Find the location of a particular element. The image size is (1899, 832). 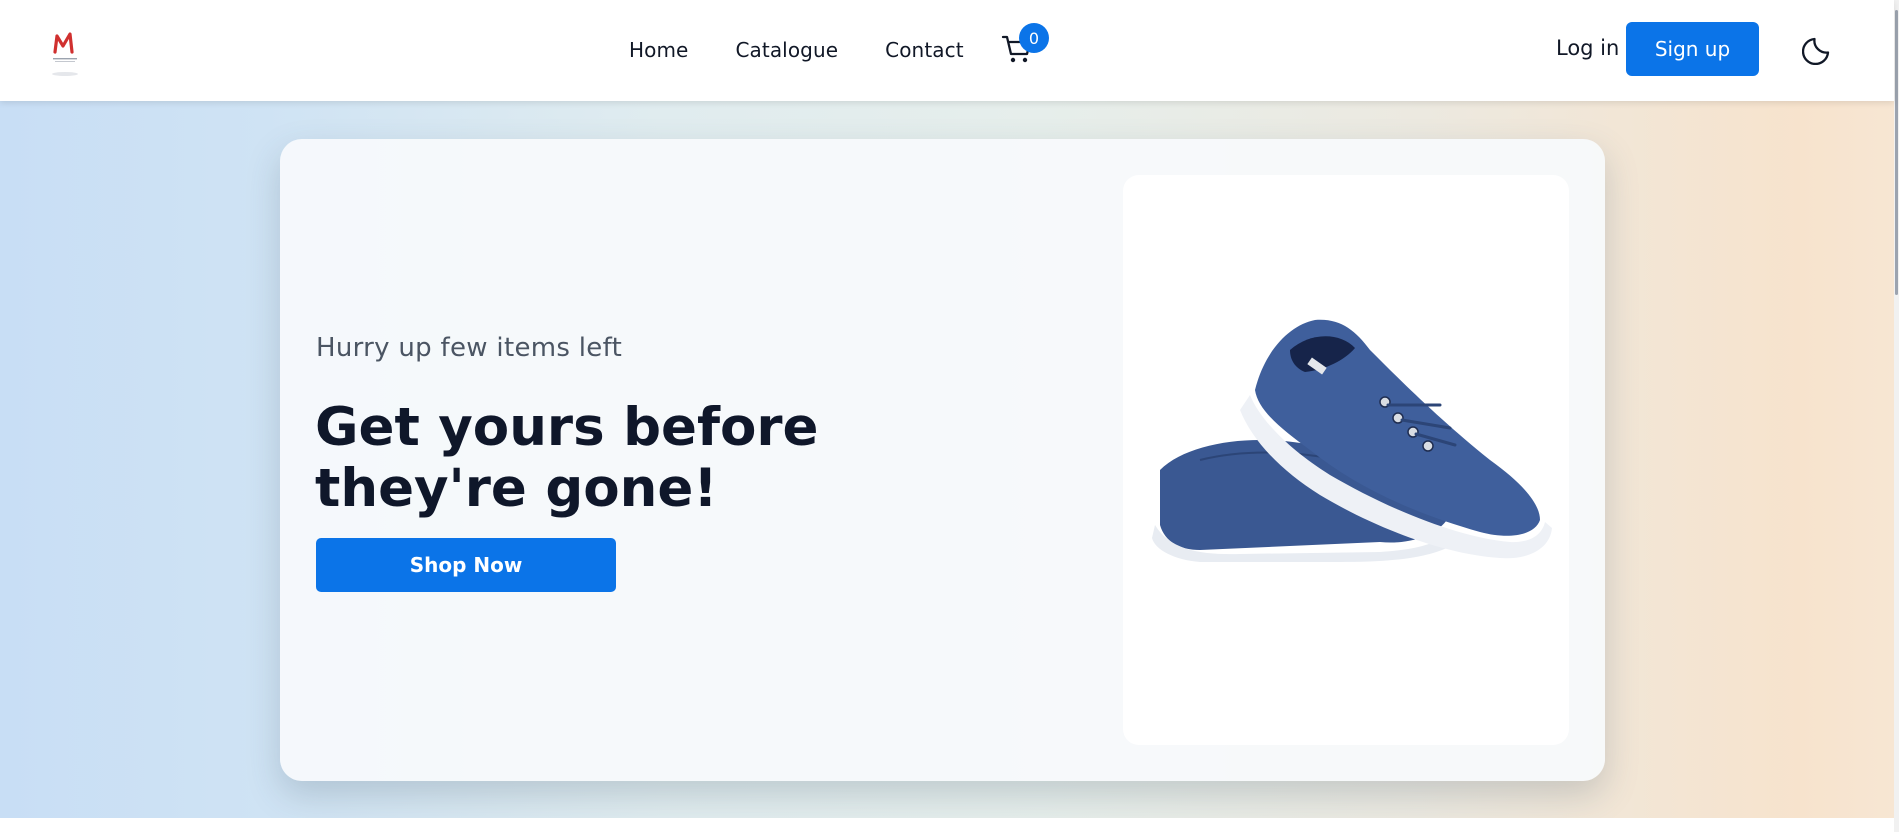

shop-now-button: Shop Now is located at coordinates (466, 565).